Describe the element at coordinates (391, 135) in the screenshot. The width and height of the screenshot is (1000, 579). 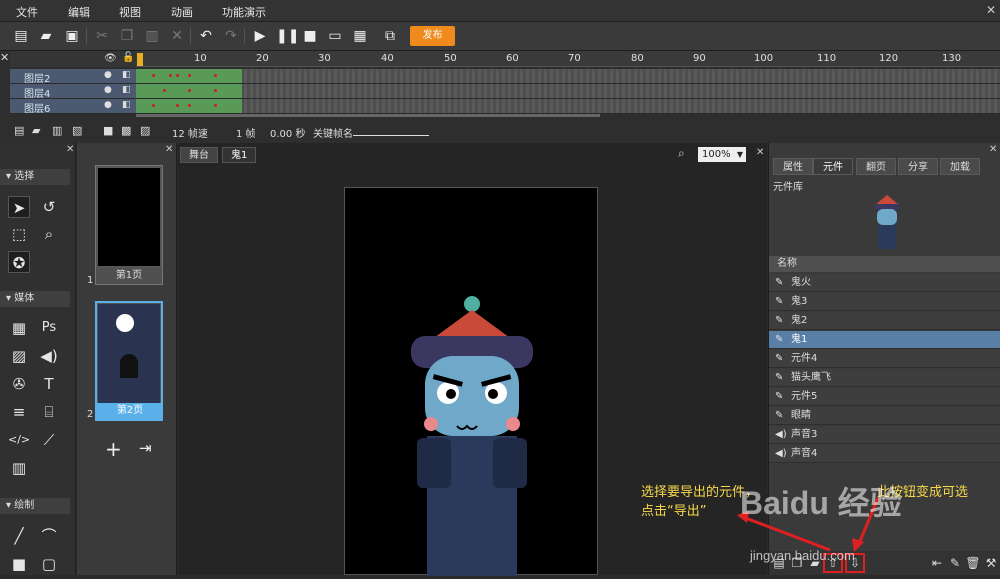
I see `keyframe-name-field` at that location.